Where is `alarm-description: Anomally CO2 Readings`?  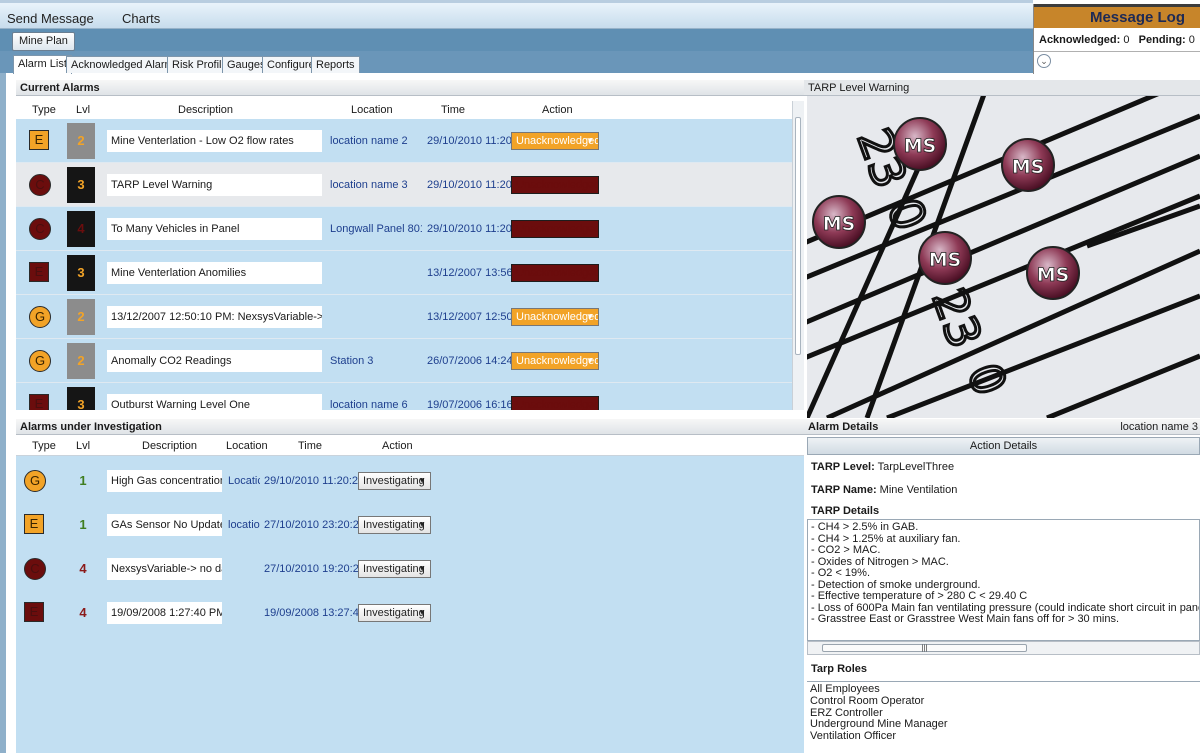 alarm-description: Anomally CO2 Readings is located at coordinates (214, 361).